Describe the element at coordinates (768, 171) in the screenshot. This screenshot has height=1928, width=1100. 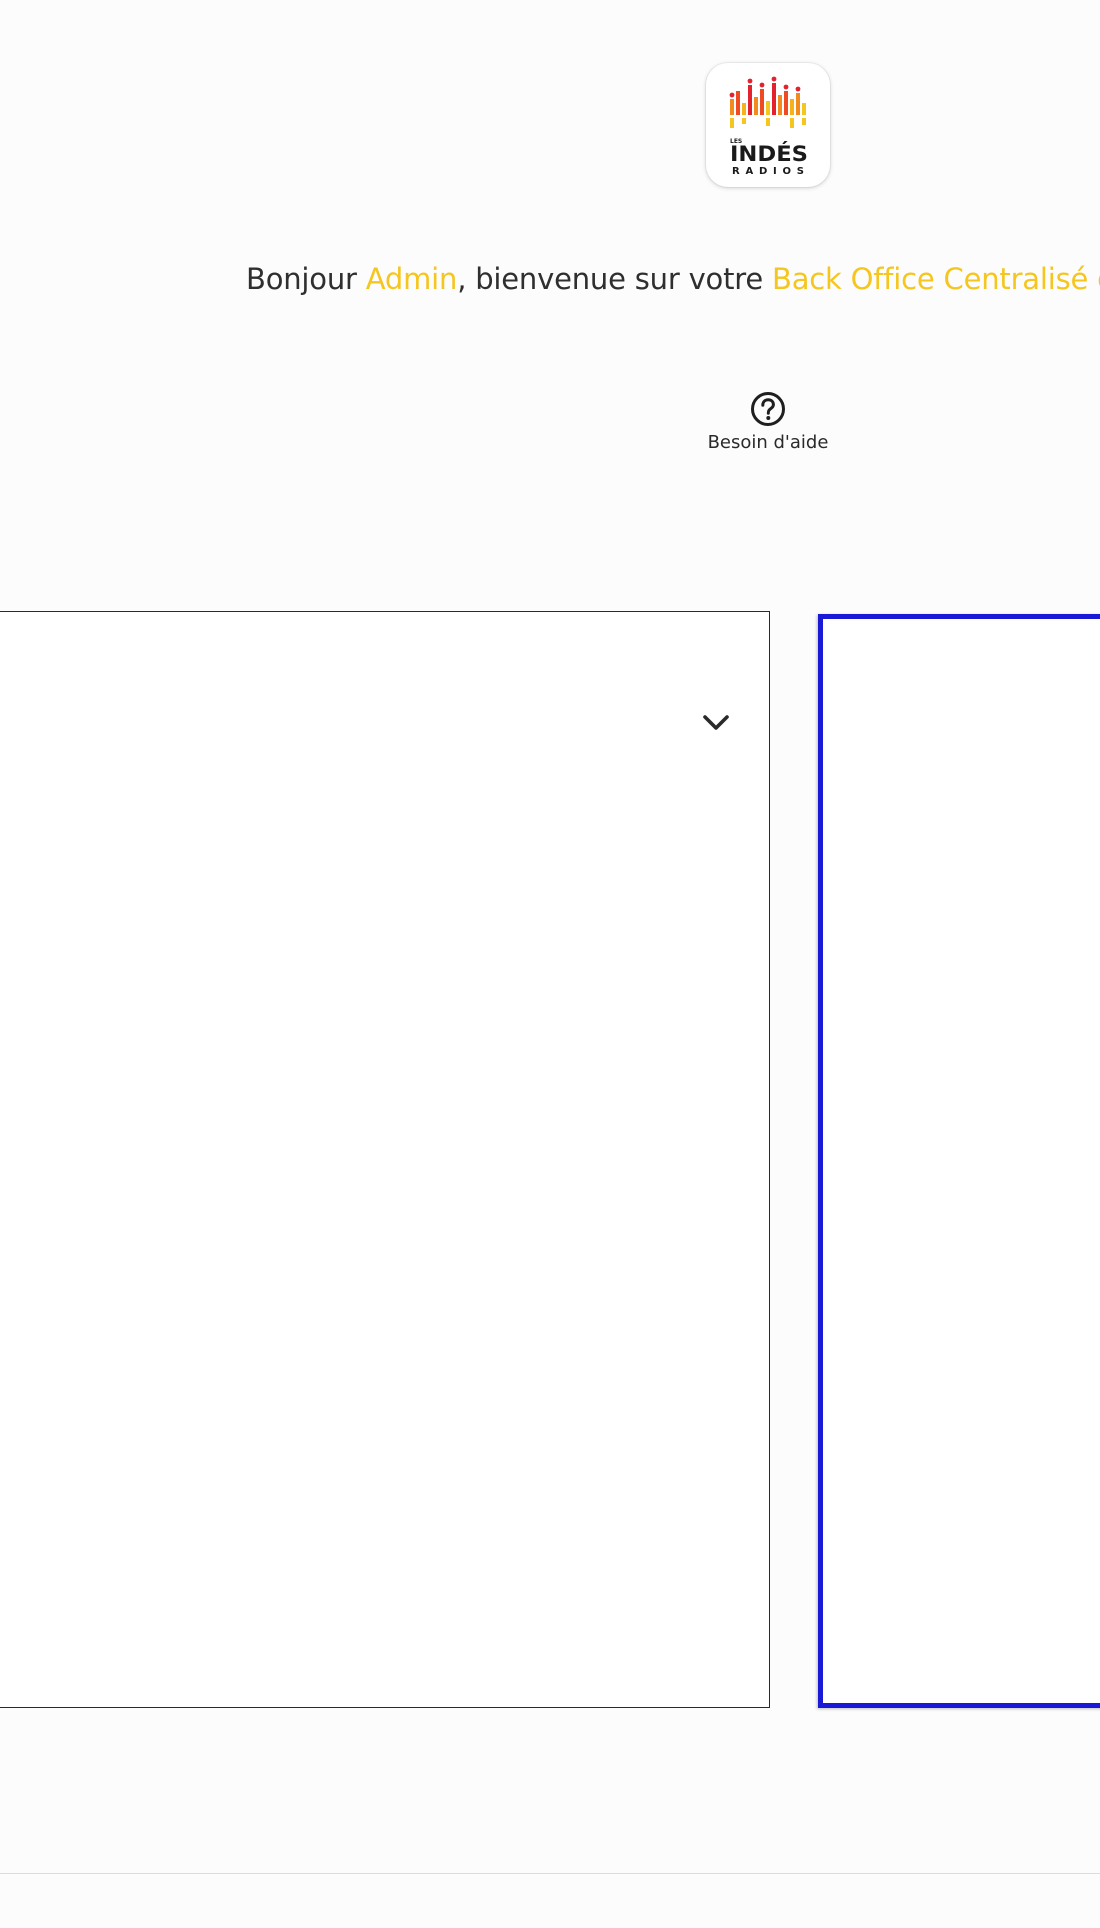
I see `logo-sub-text: RADIOS` at that location.